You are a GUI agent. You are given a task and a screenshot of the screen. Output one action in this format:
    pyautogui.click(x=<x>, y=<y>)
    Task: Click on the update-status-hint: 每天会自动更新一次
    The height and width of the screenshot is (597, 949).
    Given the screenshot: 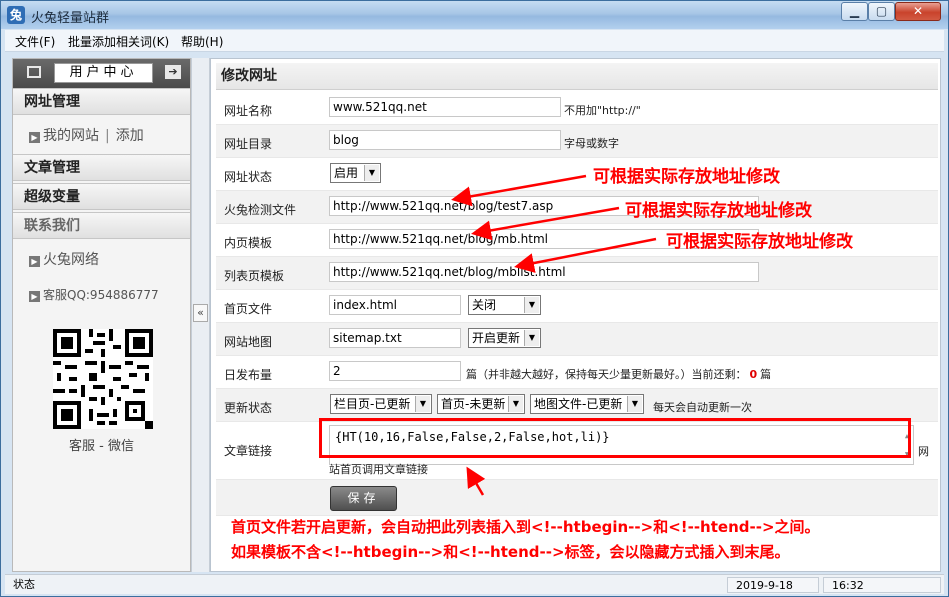 What is the action you would take?
    pyautogui.click(x=702, y=407)
    